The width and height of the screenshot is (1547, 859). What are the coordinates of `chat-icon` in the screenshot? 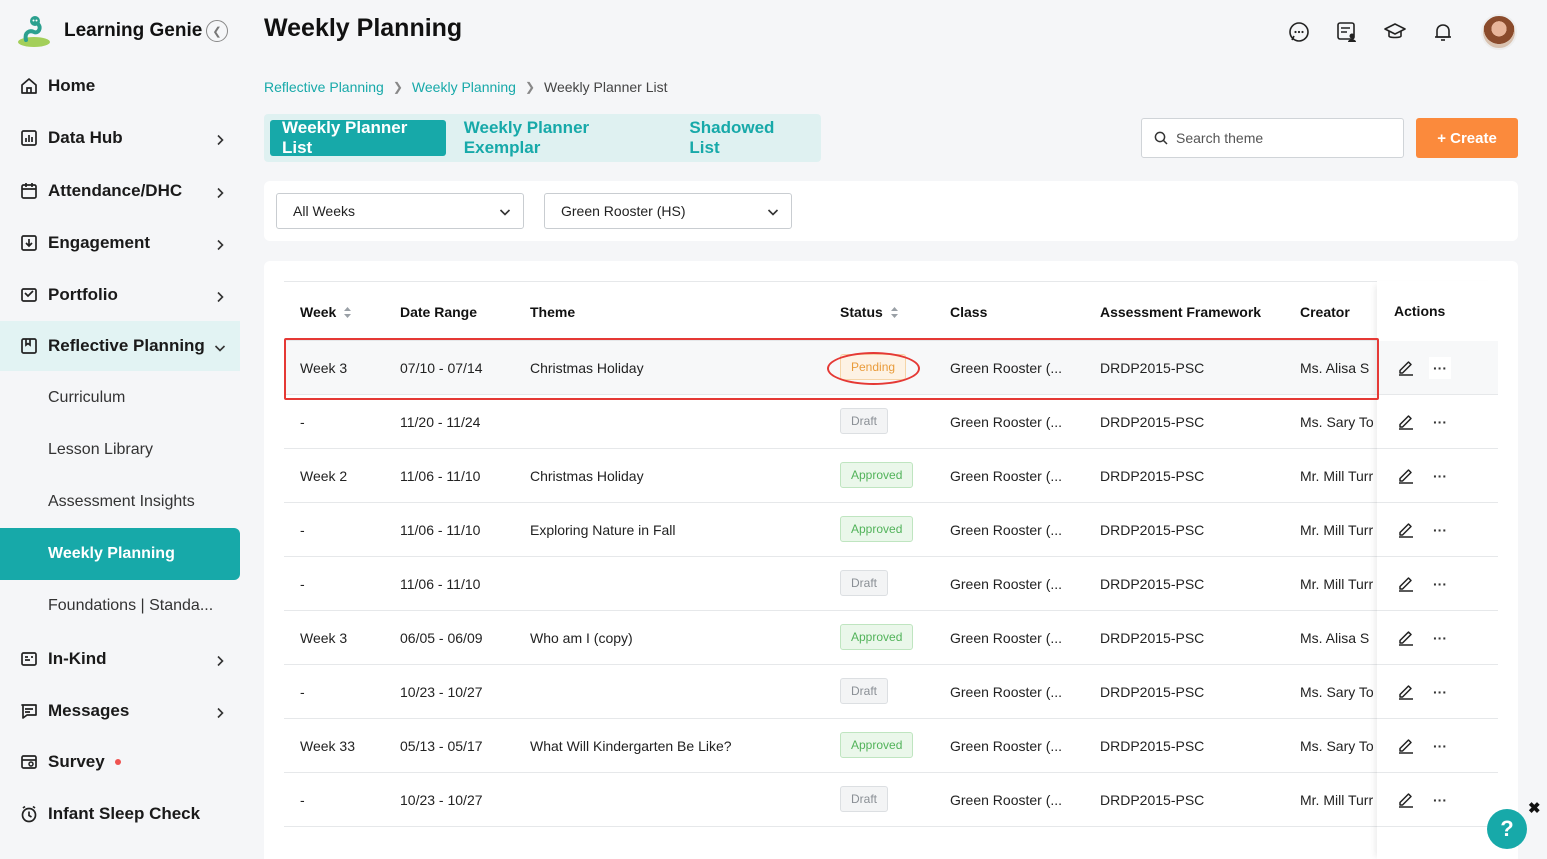 It's located at (1299, 32).